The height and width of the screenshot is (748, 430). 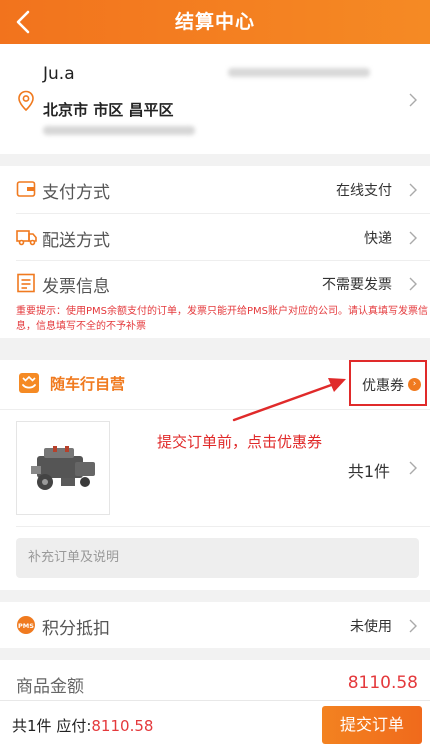 What do you see at coordinates (119, 130) in the screenshot?
I see `street-redacted` at bounding box center [119, 130].